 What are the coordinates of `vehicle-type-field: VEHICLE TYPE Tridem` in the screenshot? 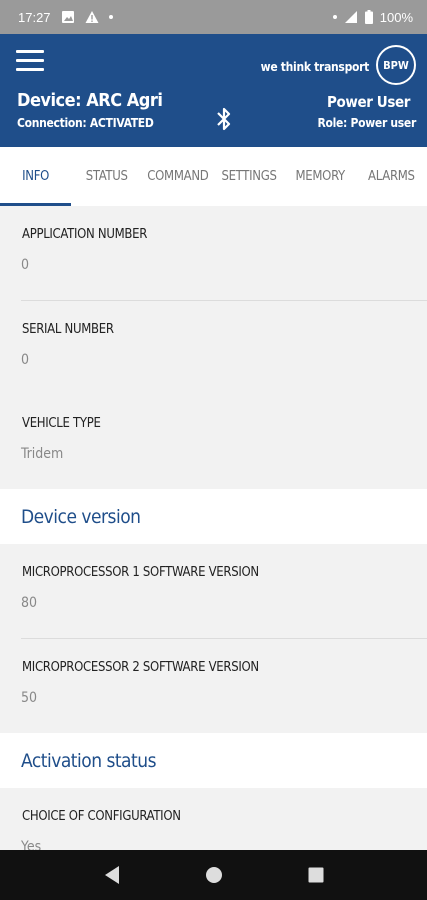 It's located at (213, 442).